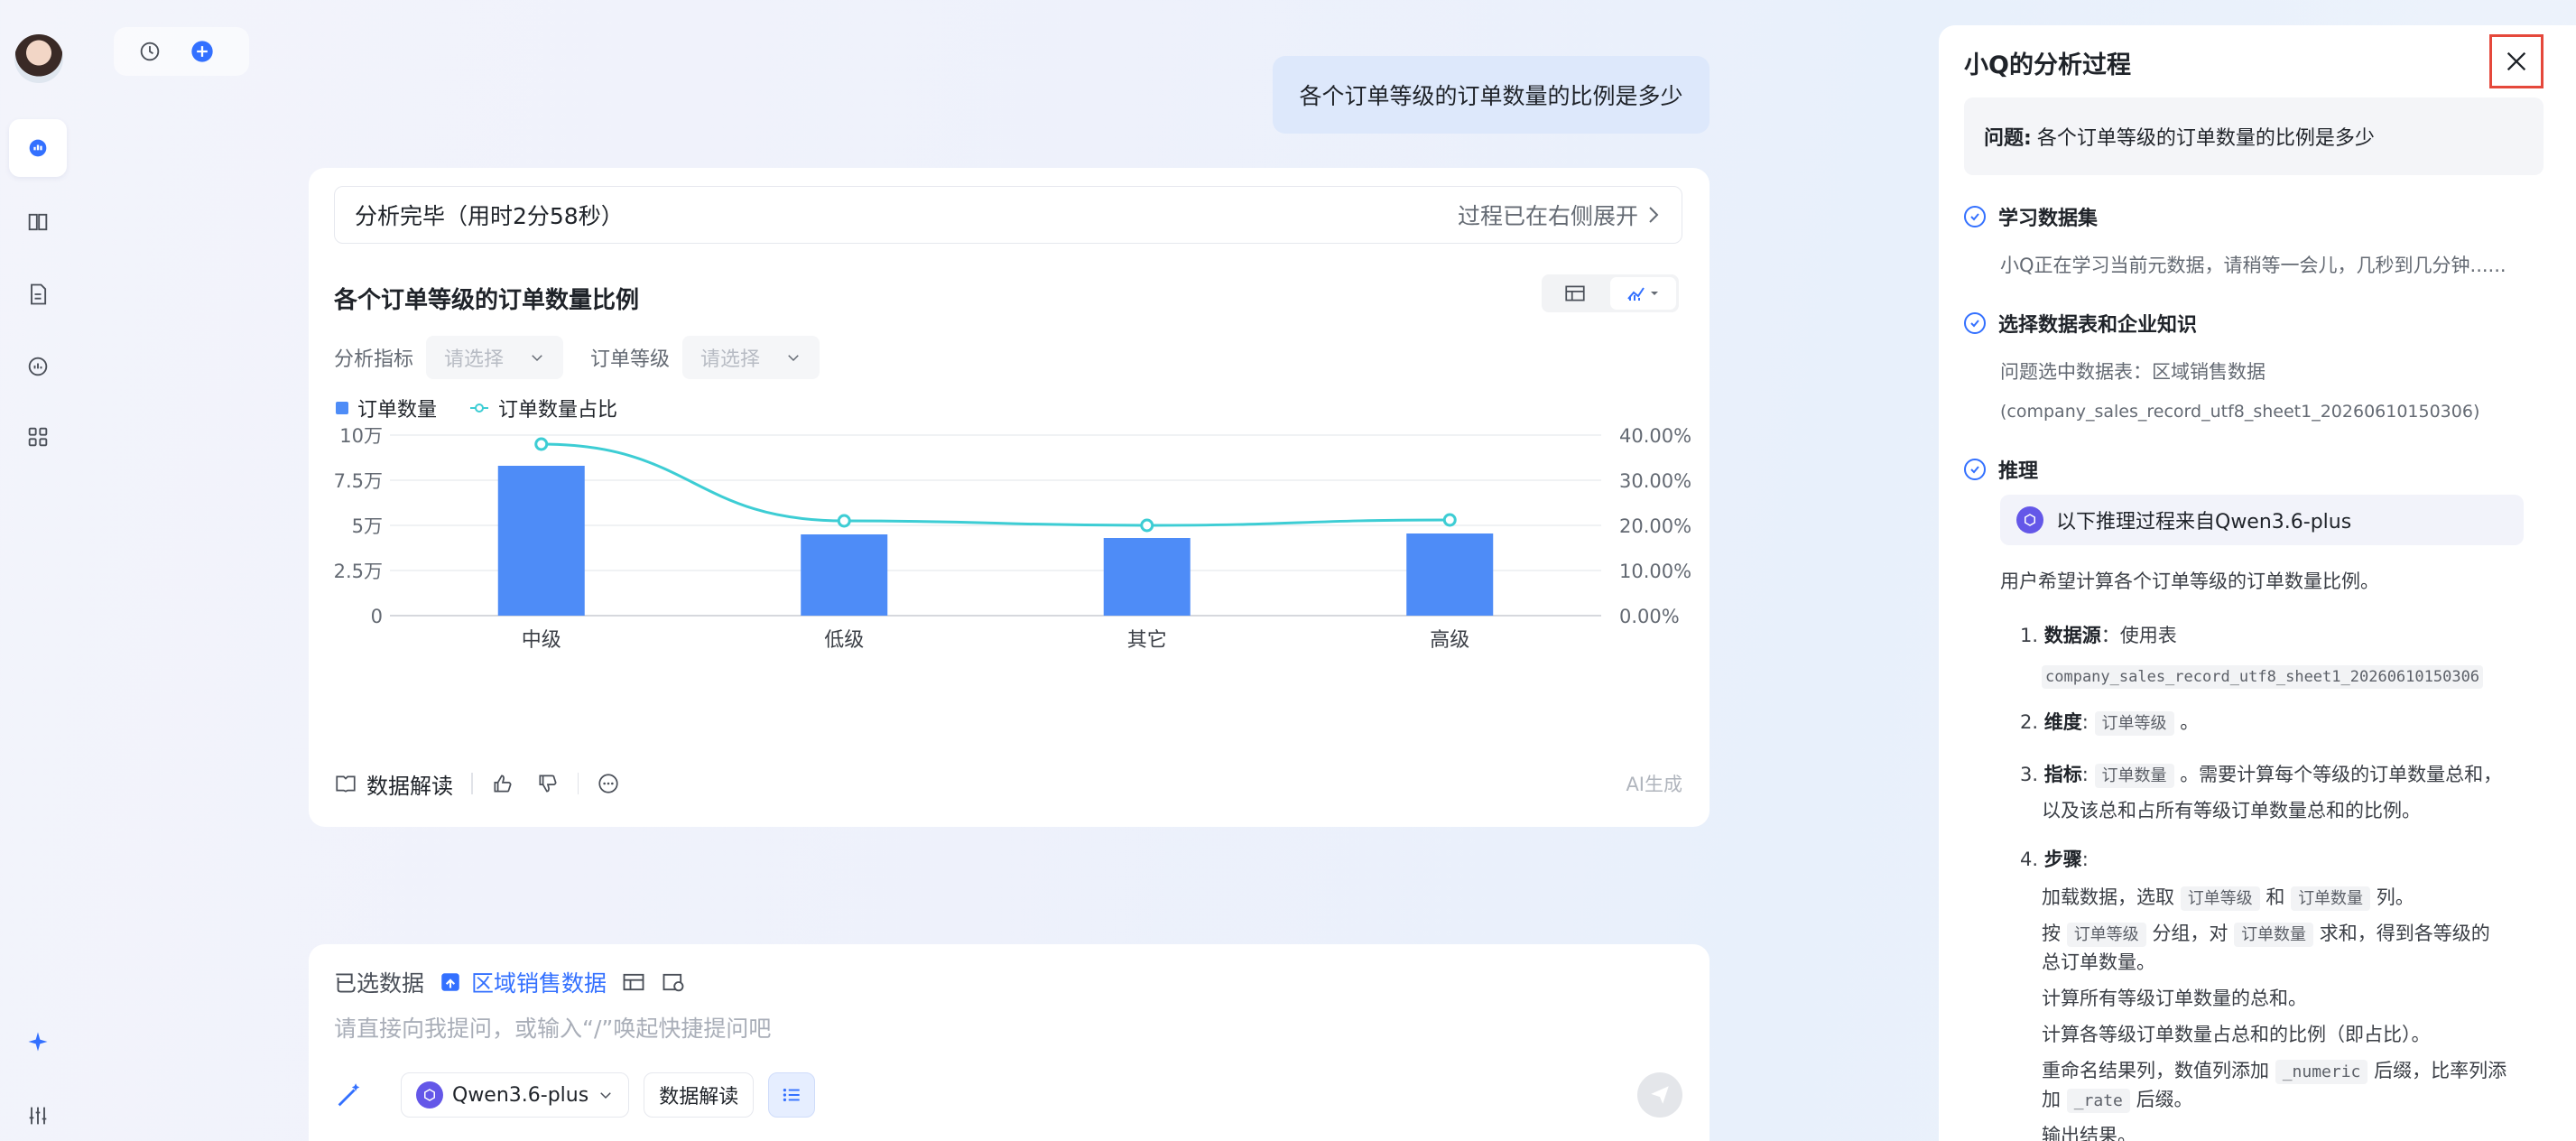 This screenshot has height=1141, width=2576. I want to click on reason-intro: 用户希望计算各个订单等级的订单数量比例。, so click(2189, 581).